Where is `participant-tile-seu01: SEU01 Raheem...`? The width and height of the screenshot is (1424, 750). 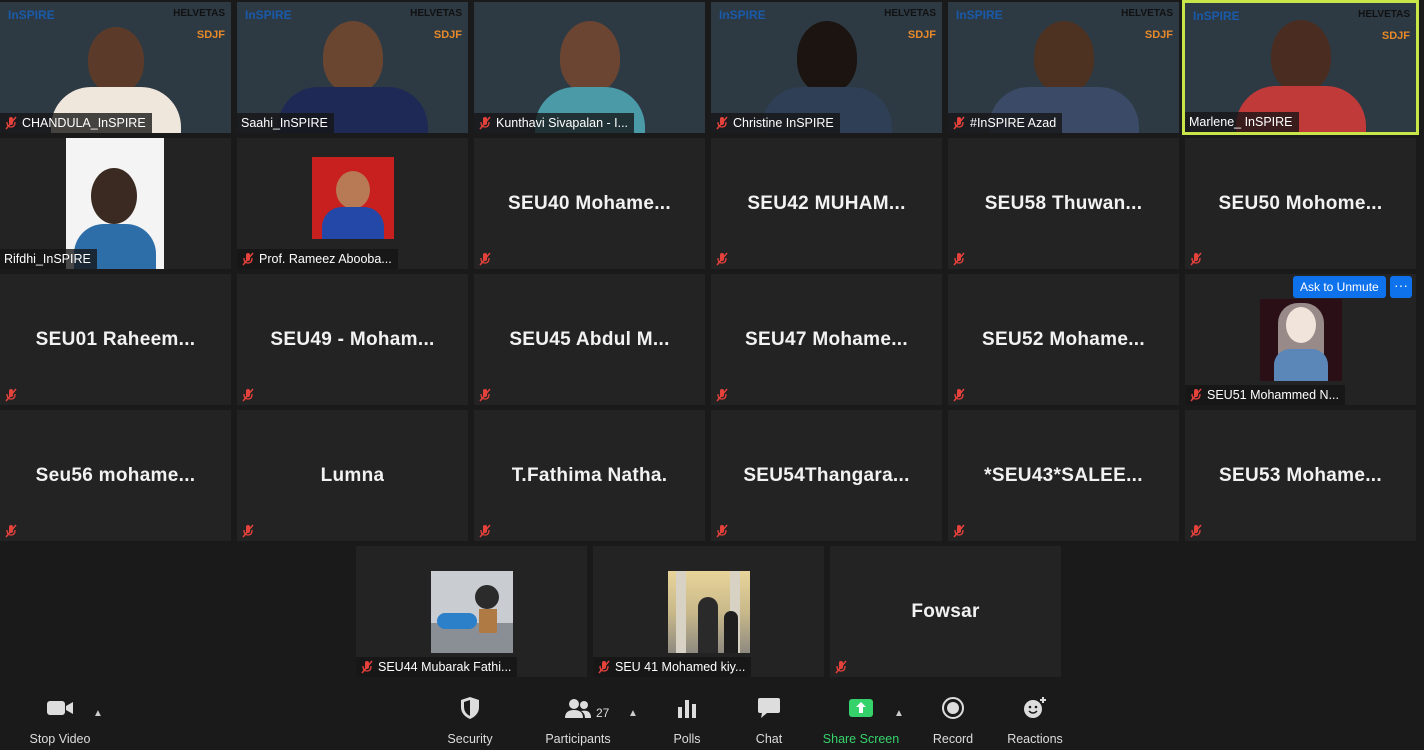
participant-tile-seu01: SEU01 Raheem... is located at coordinates (115, 339).